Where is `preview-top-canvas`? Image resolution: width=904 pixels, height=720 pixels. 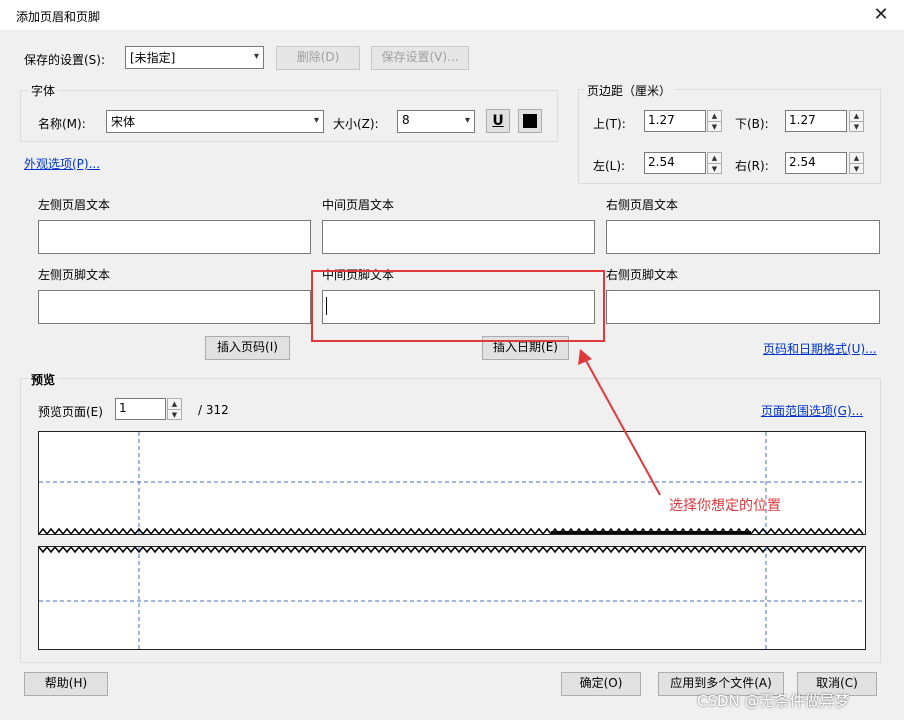
preview-top-canvas is located at coordinates (452, 483).